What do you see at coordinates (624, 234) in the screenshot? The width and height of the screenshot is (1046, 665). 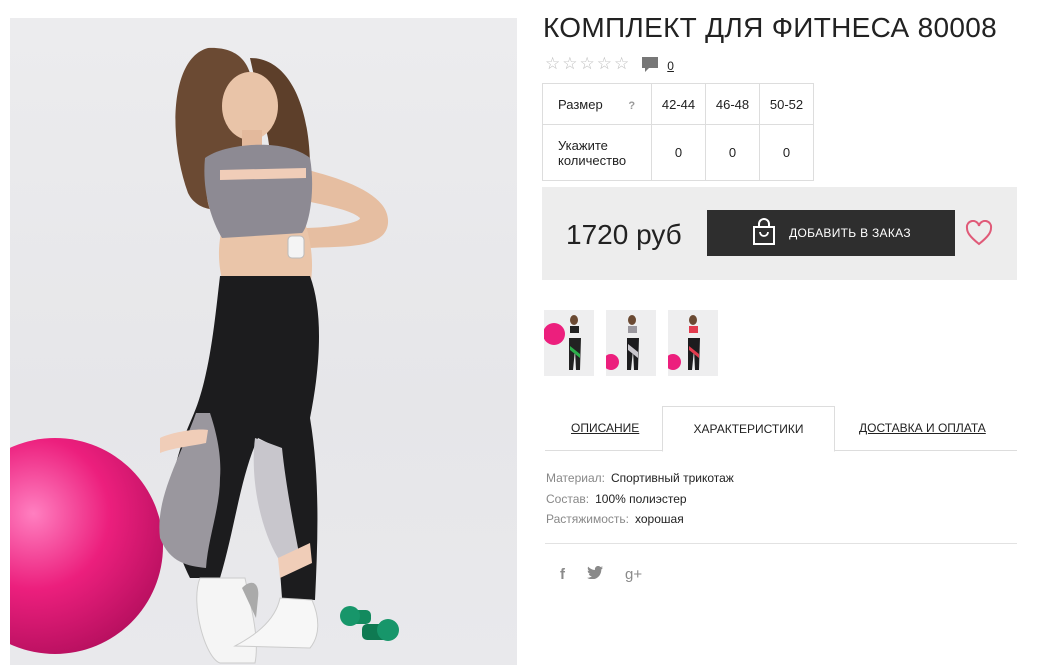 I see `price: 1720 руб` at bounding box center [624, 234].